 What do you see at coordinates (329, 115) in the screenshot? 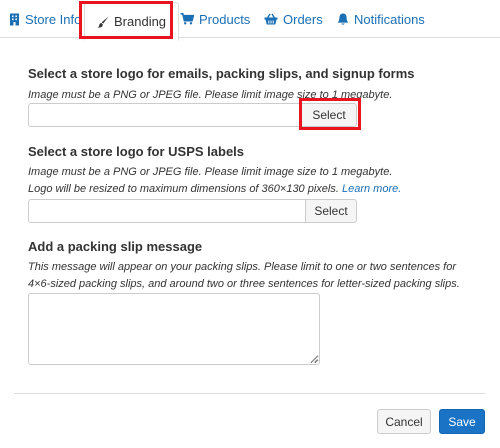
I see `store-logo-select-button: Select` at bounding box center [329, 115].